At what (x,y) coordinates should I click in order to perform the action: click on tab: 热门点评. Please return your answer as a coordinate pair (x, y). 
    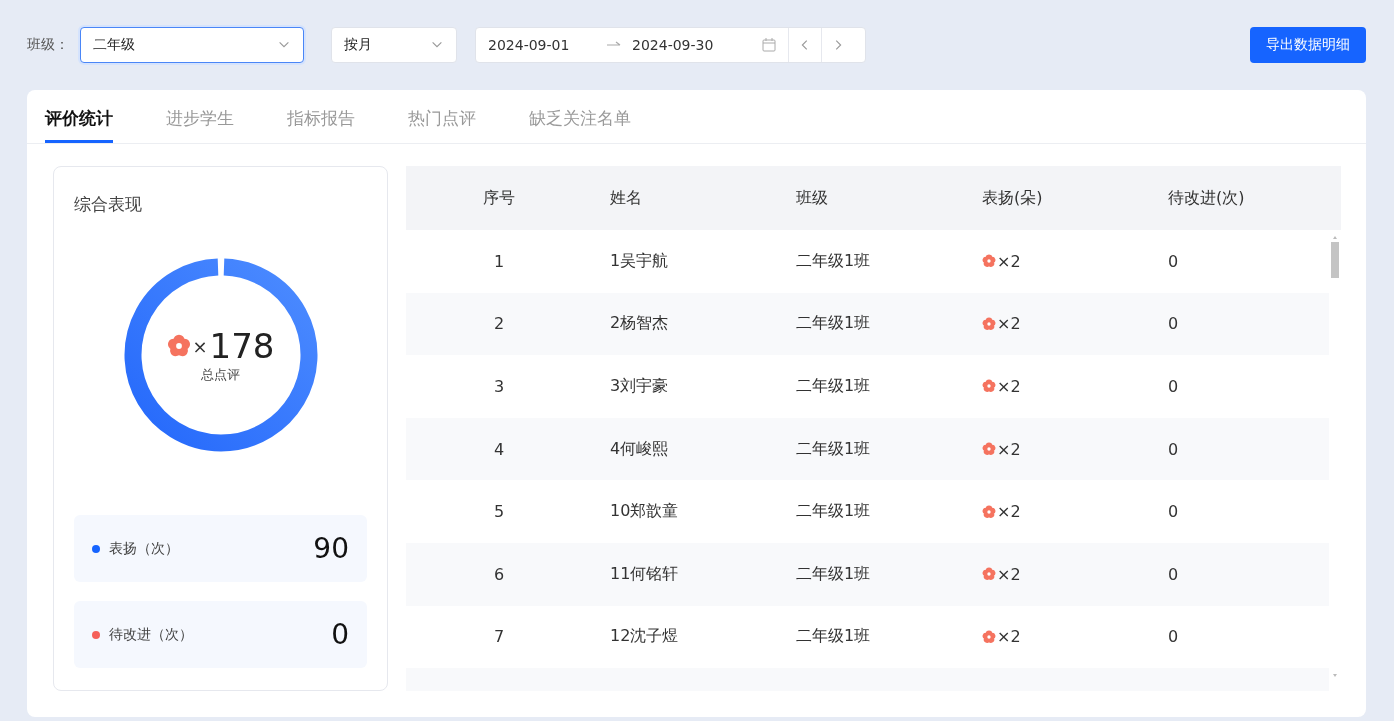
    Looking at the image, I should click on (442, 125).